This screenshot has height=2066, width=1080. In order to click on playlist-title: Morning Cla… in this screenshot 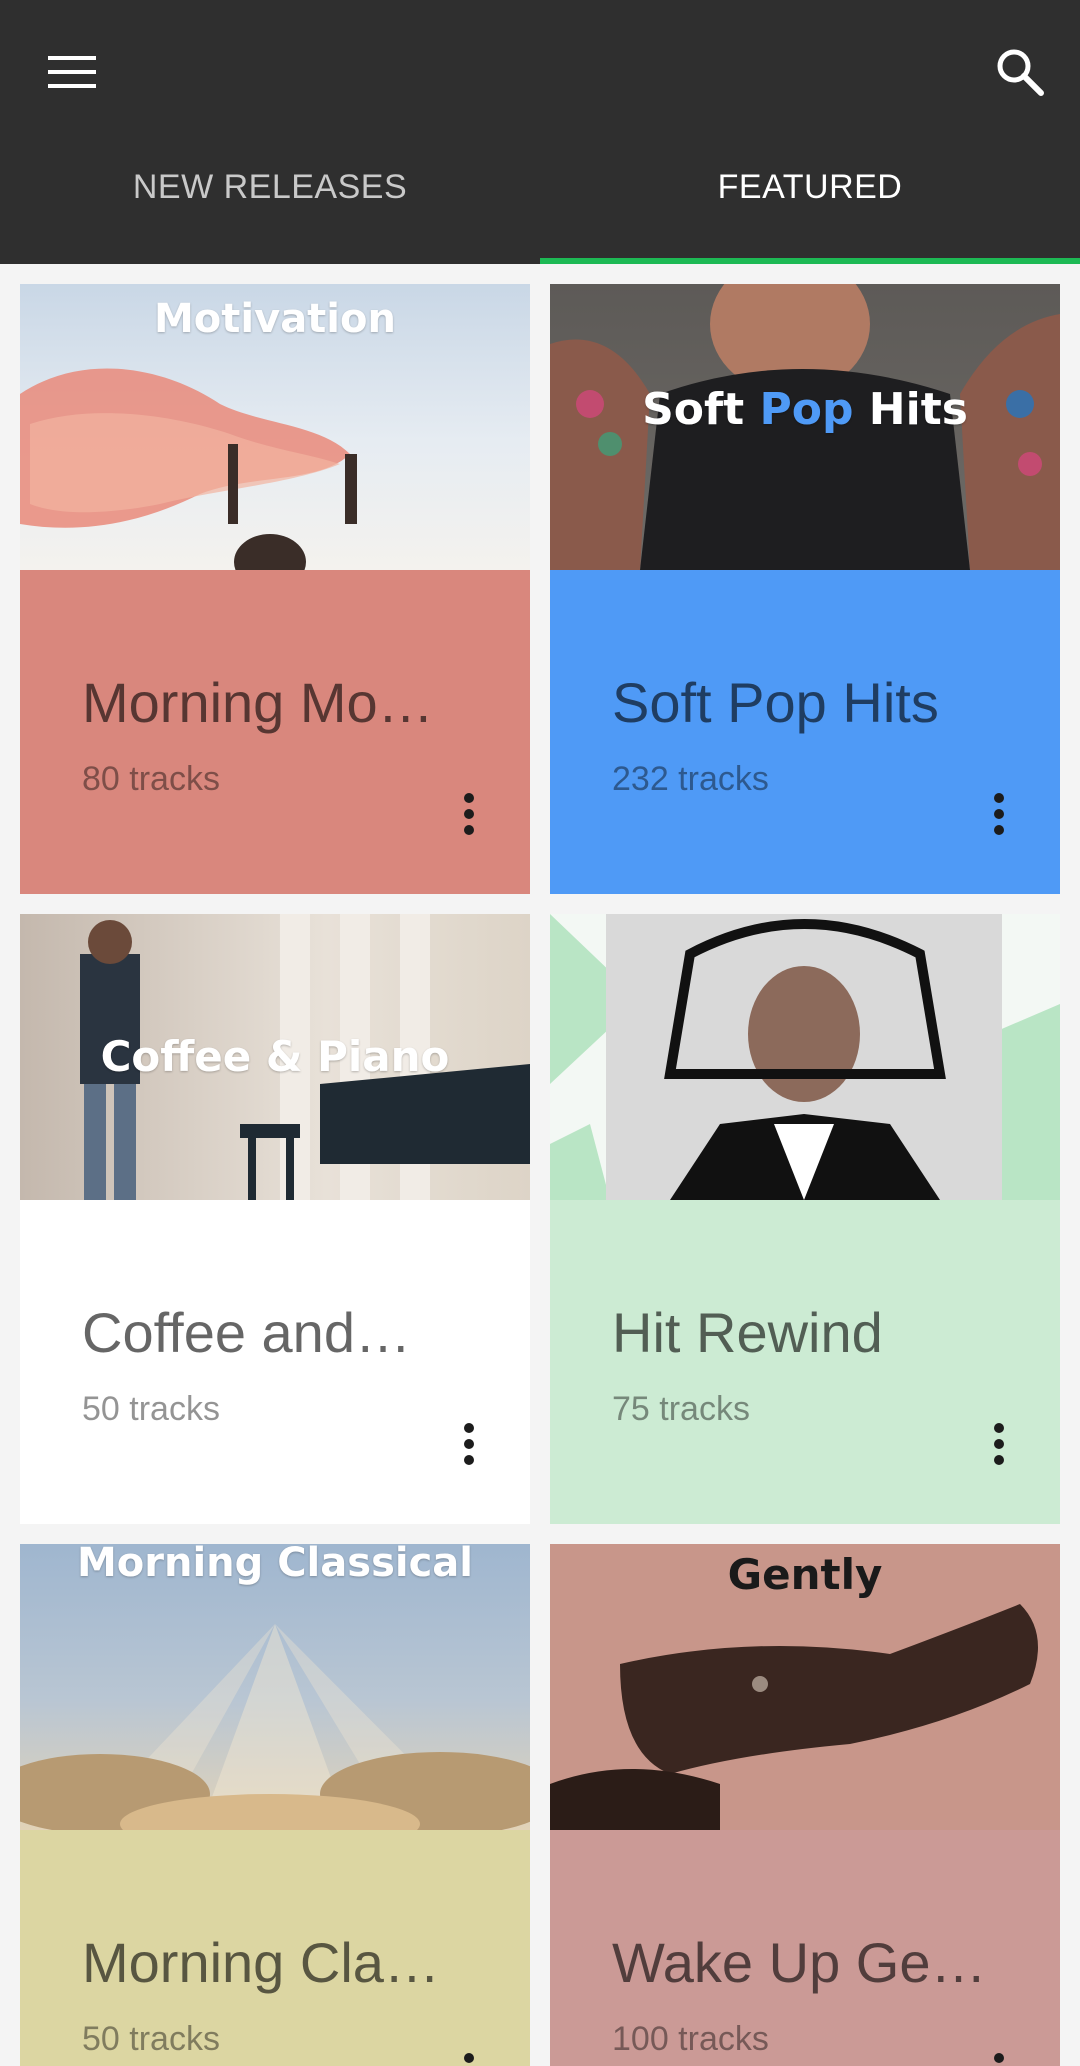, I will do `click(261, 1962)`.